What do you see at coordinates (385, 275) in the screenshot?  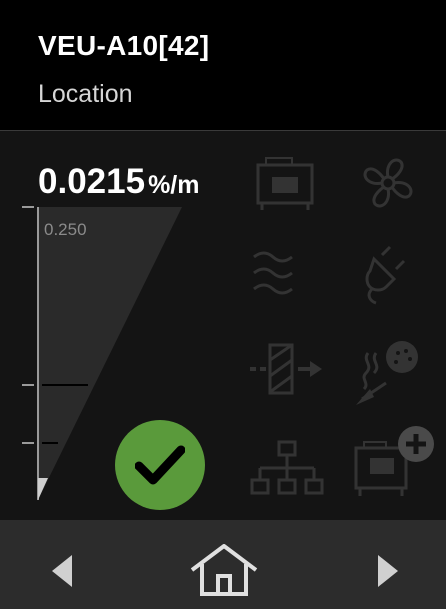 I see `power-plug-icon` at bounding box center [385, 275].